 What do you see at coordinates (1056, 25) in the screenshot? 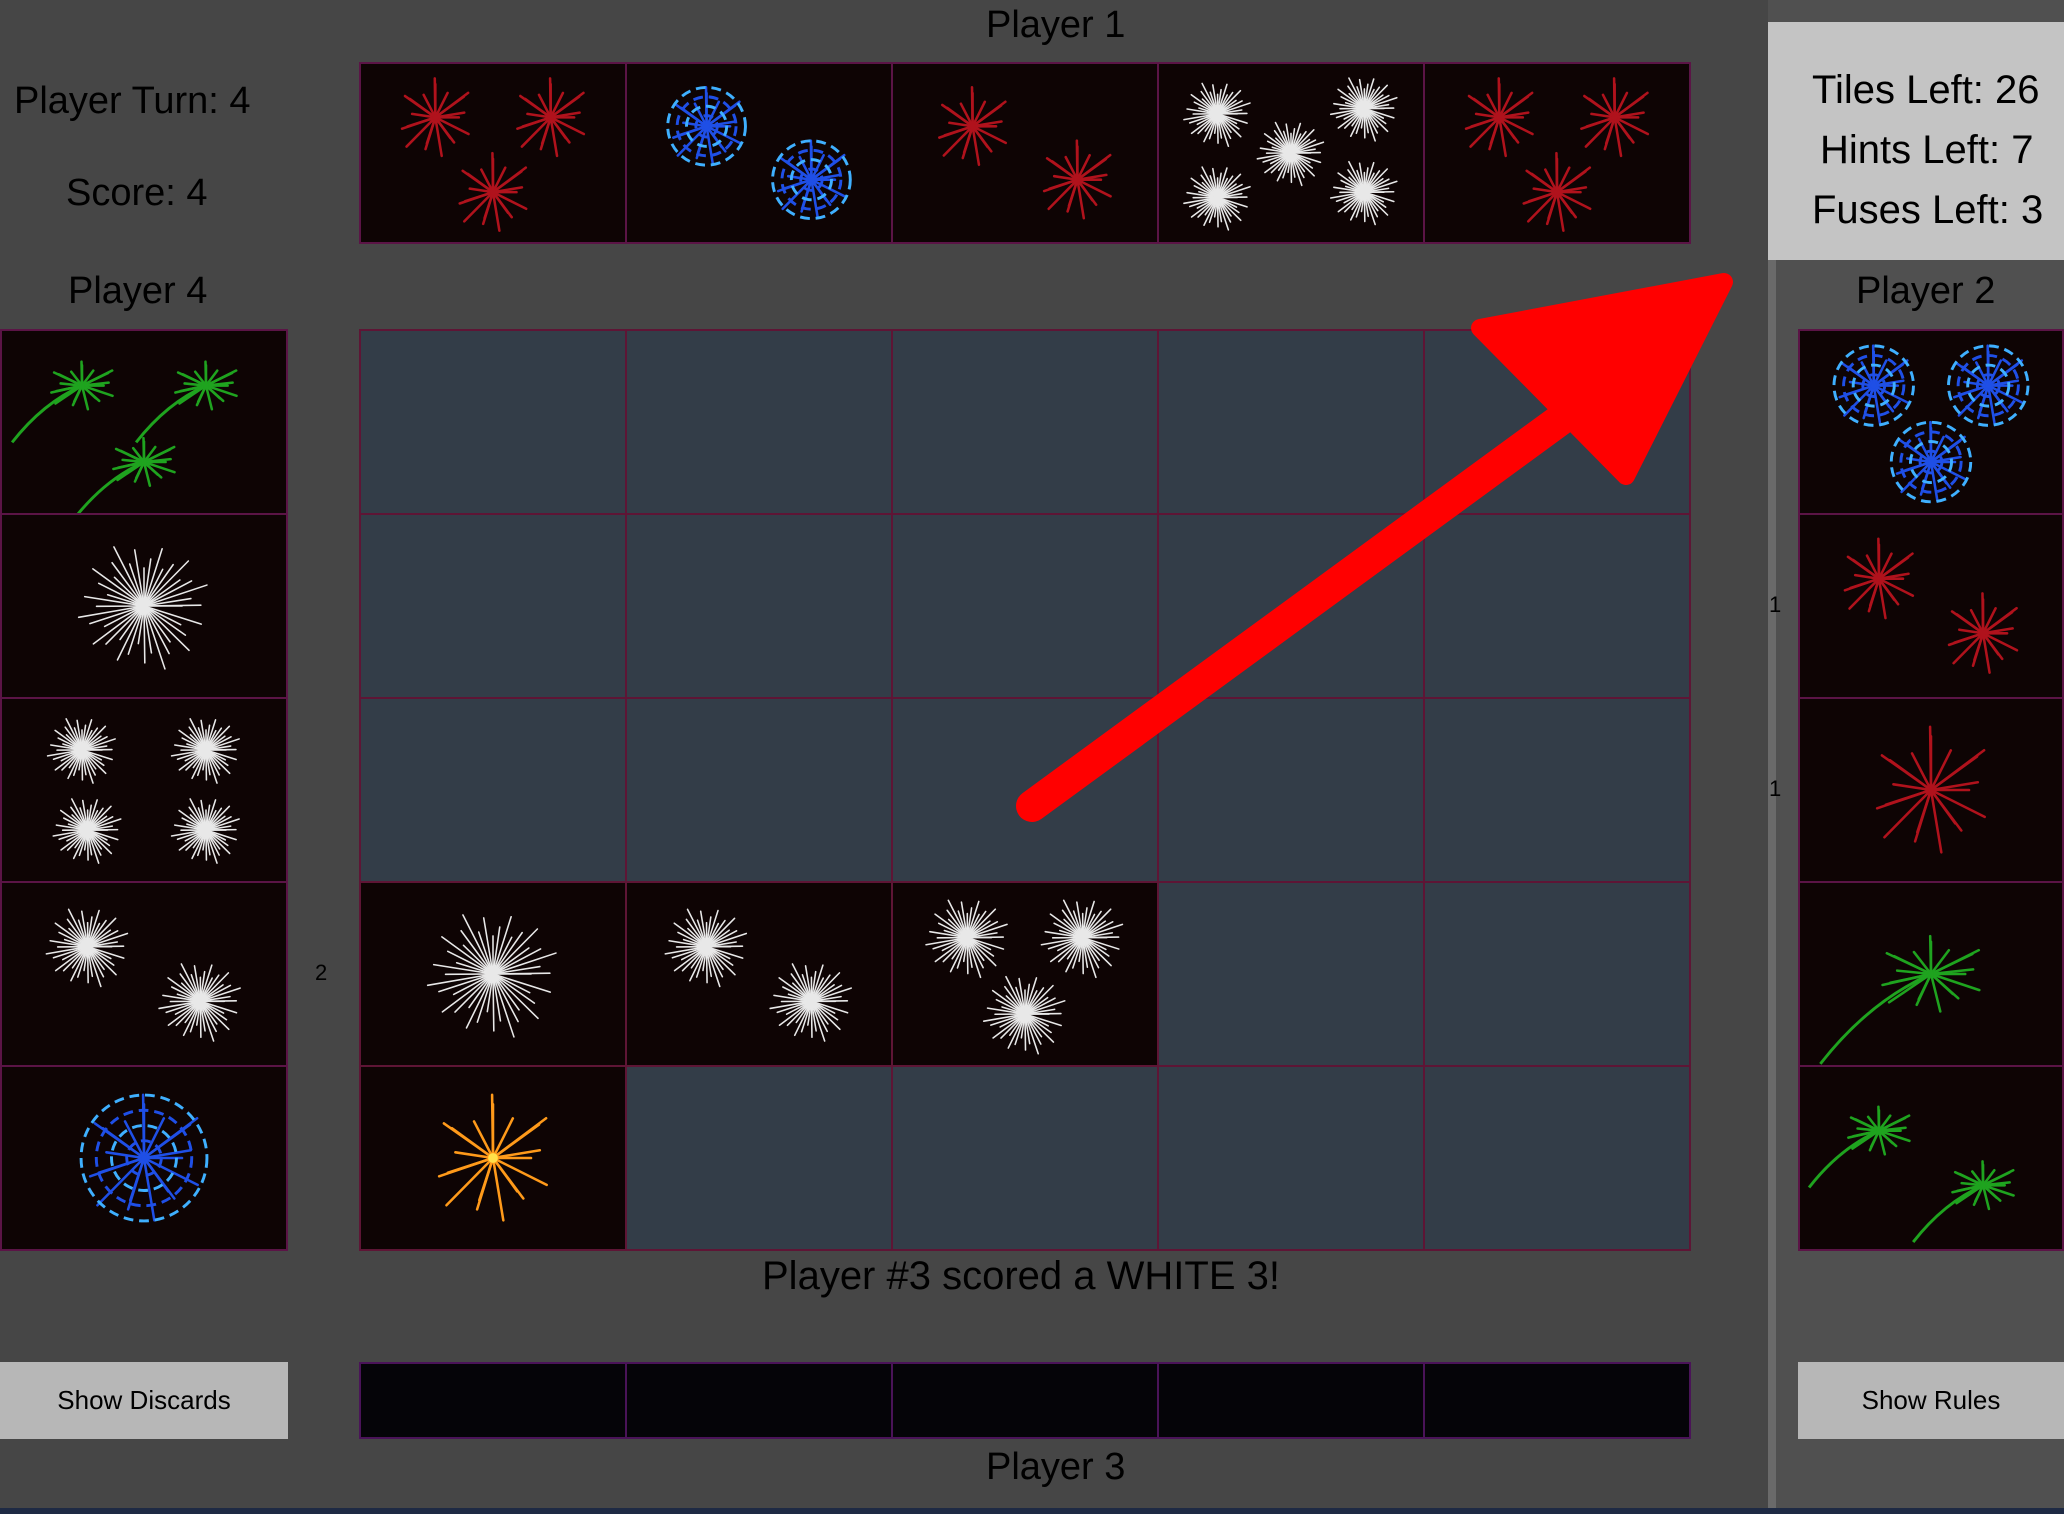
I see `player1-label: Player 1` at bounding box center [1056, 25].